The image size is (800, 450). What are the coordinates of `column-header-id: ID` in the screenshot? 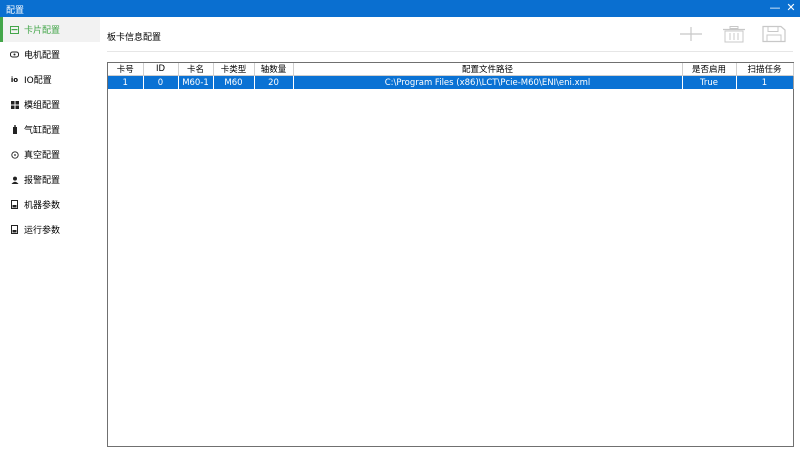 It's located at (161, 69).